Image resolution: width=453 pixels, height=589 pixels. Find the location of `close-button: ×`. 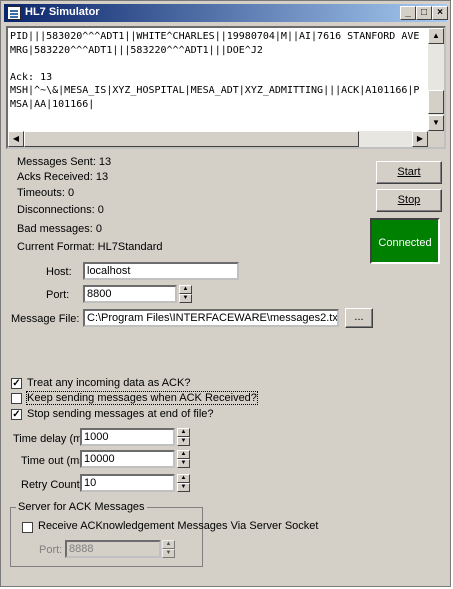

close-button: × is located at coordinates (440, 13).